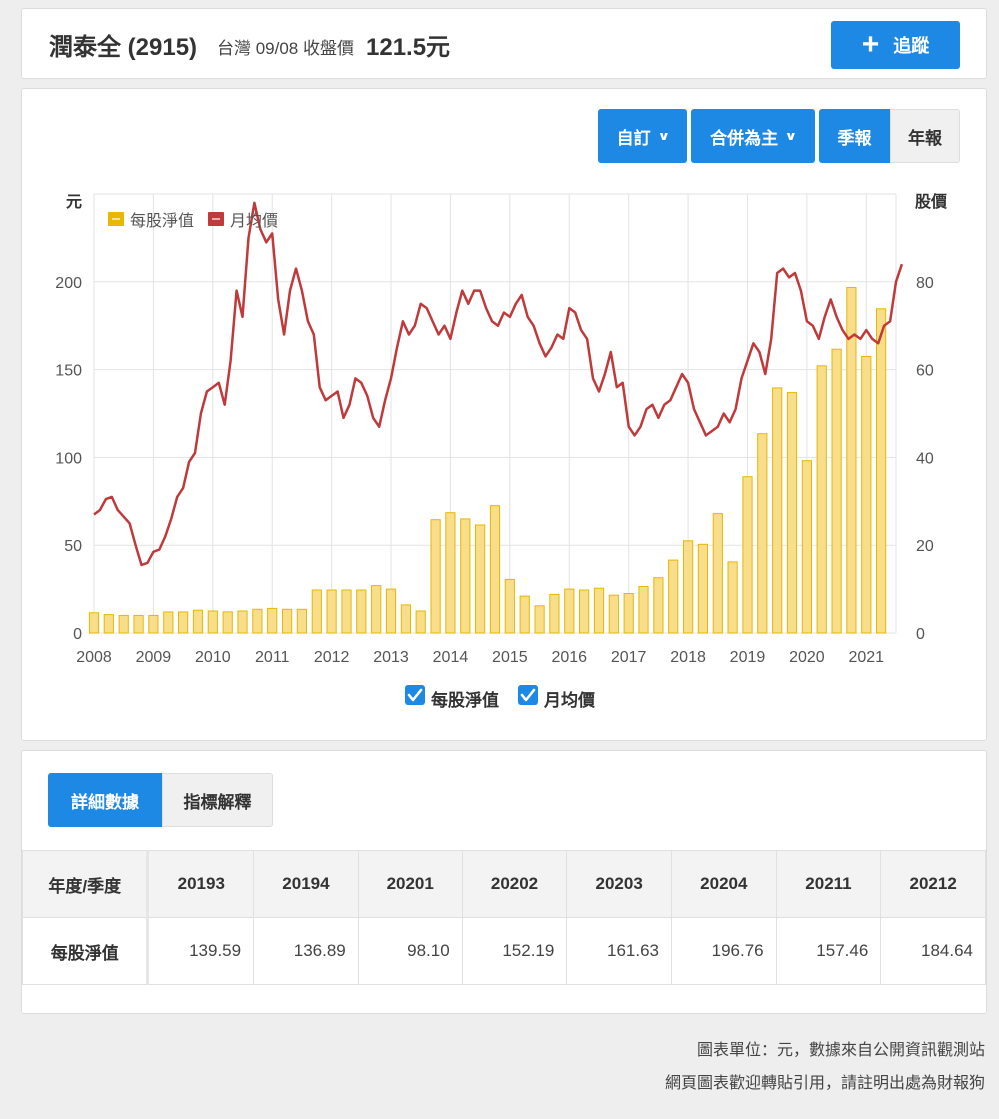 The width and height of the screenshot is (999, 1119). I want to click on right-axis-tick-label: 60, so click(925, 371).